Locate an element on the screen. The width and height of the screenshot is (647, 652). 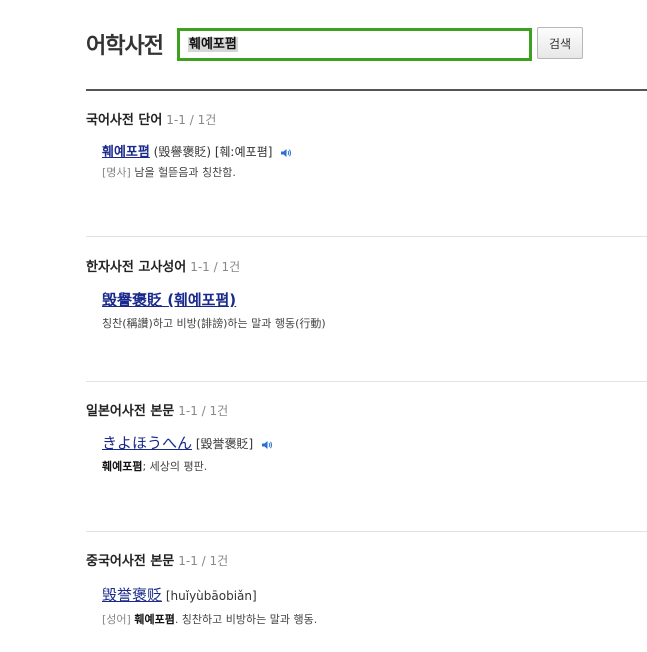
definition-japanese: 훼예포폄; 세상의 평판. is located at coordinates (154, 466).